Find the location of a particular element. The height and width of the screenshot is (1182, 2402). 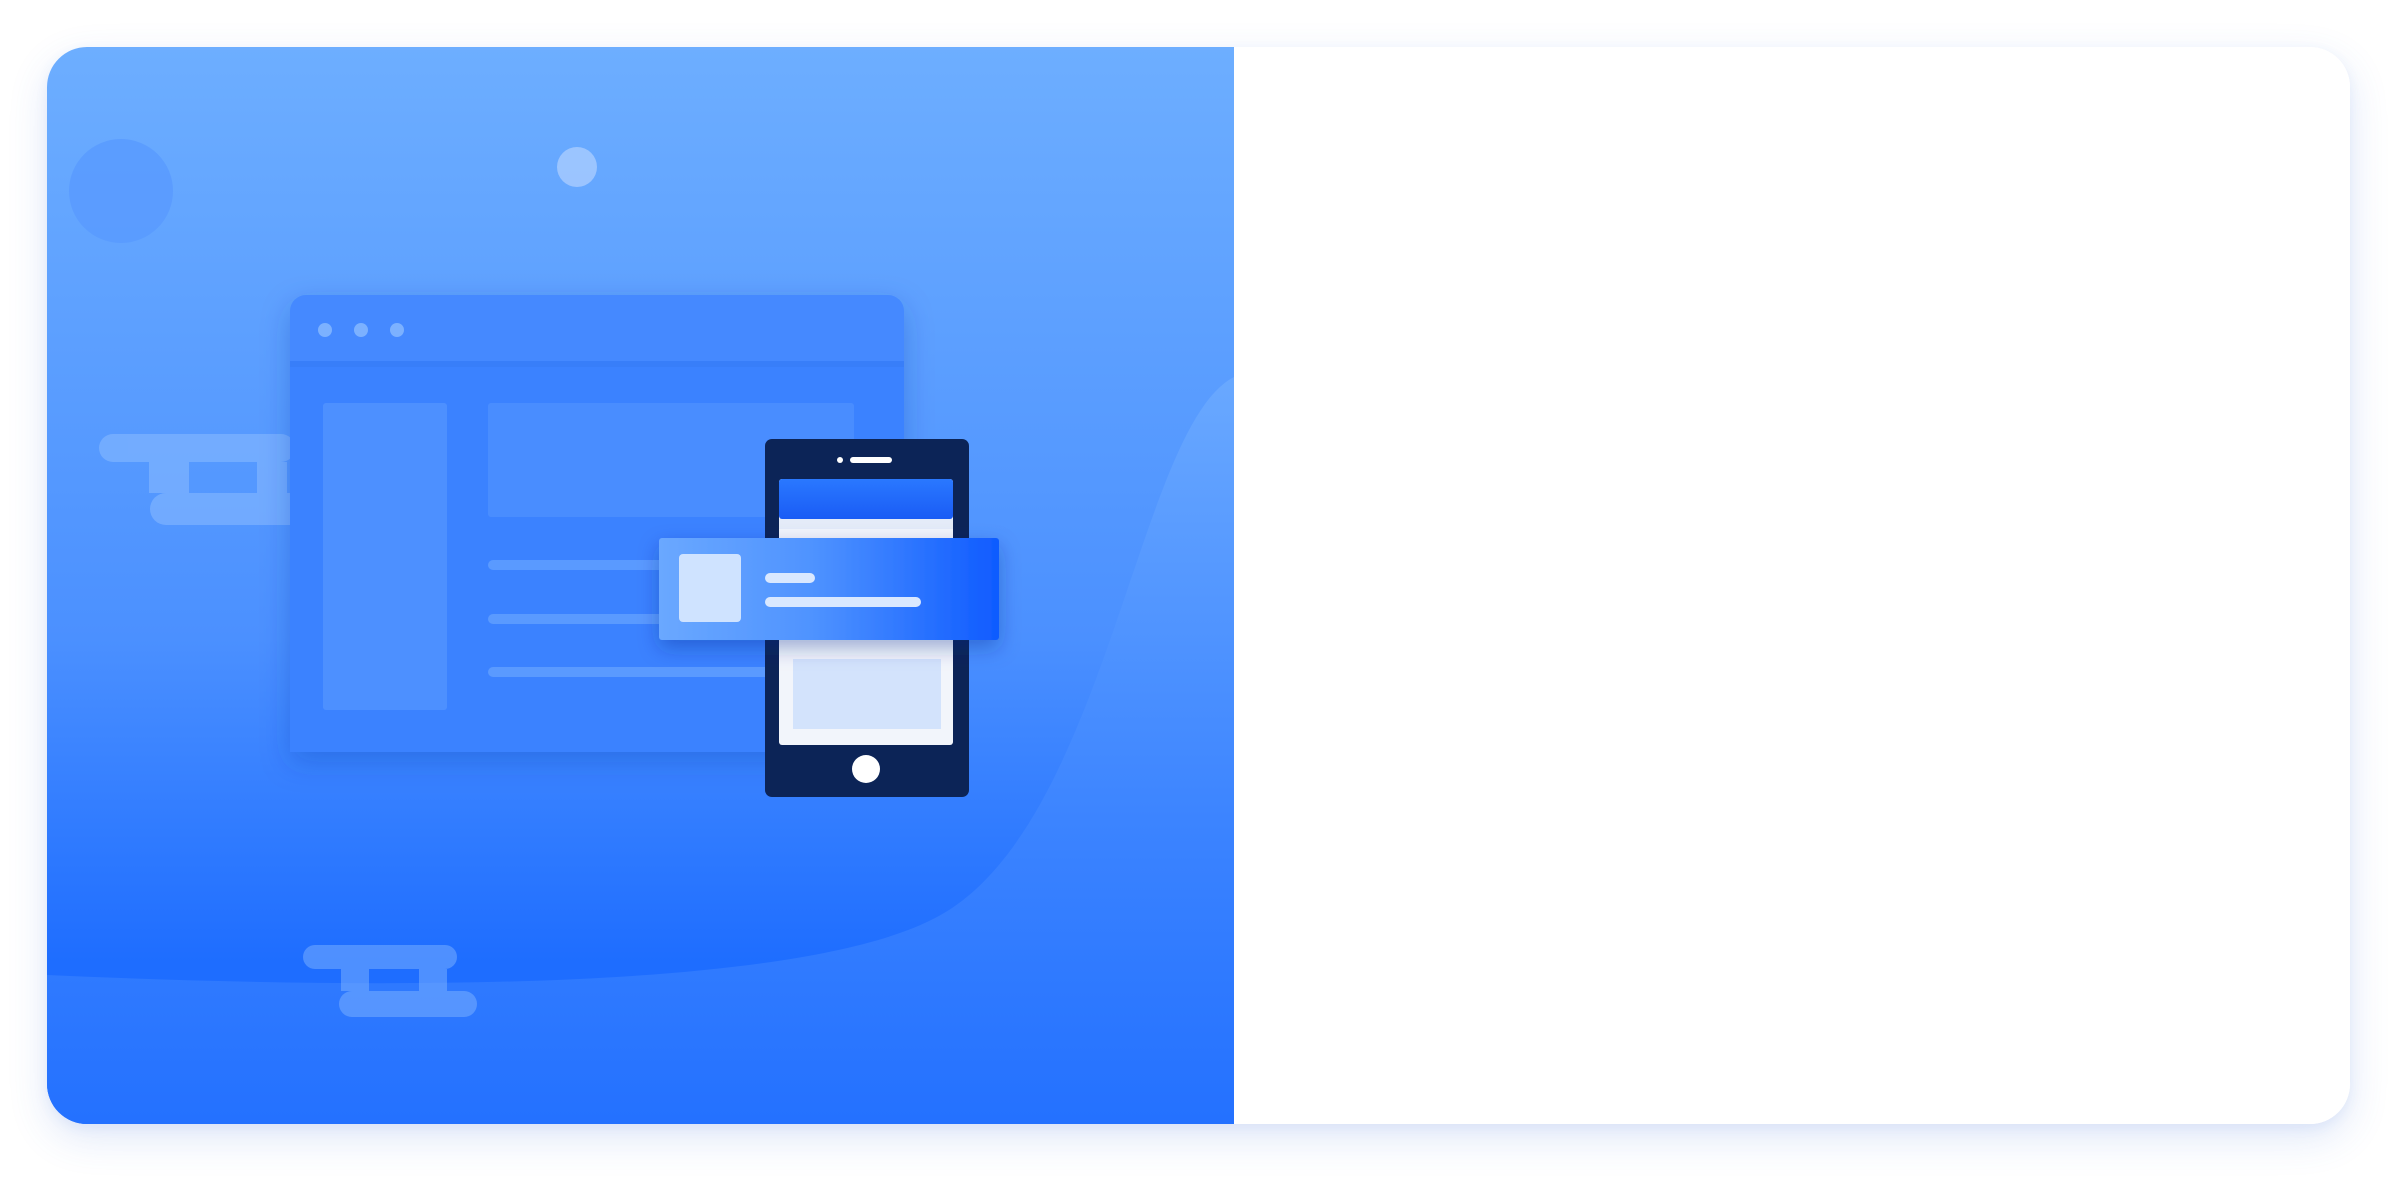

notification-card-icon is located at coordinates (829, 589).